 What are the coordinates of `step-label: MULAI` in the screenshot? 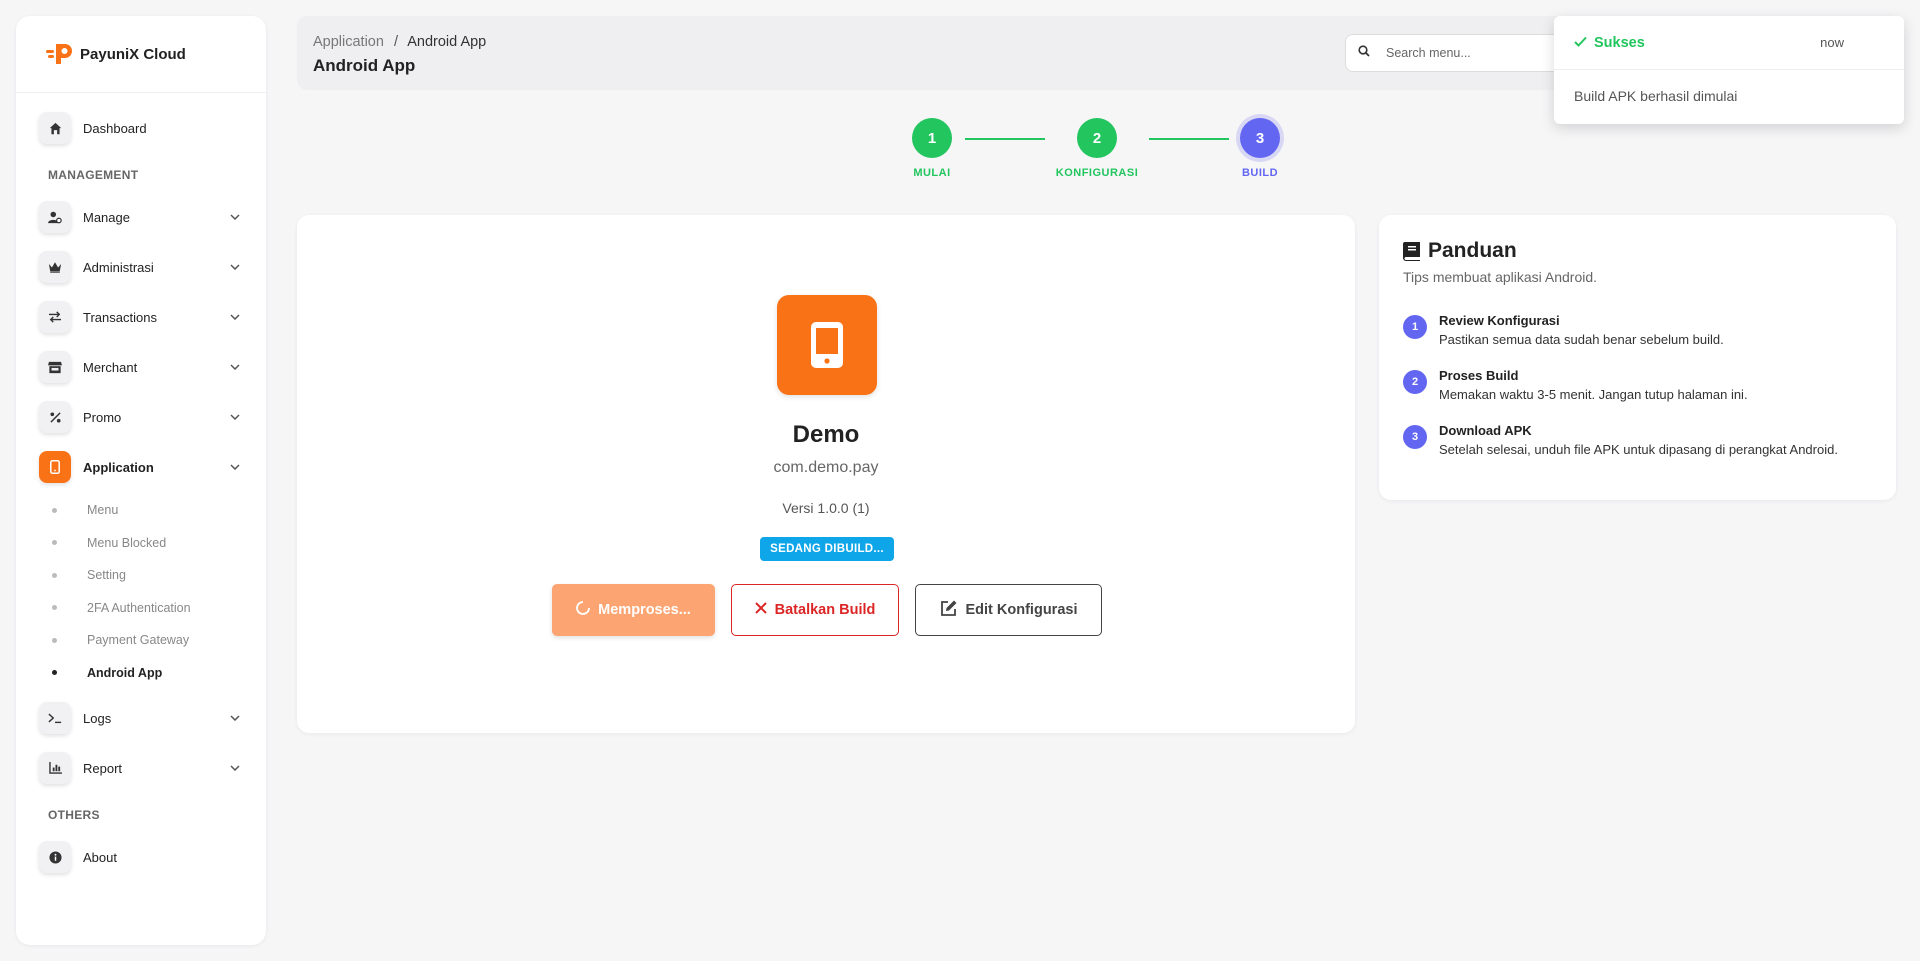 It's located at (932, 173).